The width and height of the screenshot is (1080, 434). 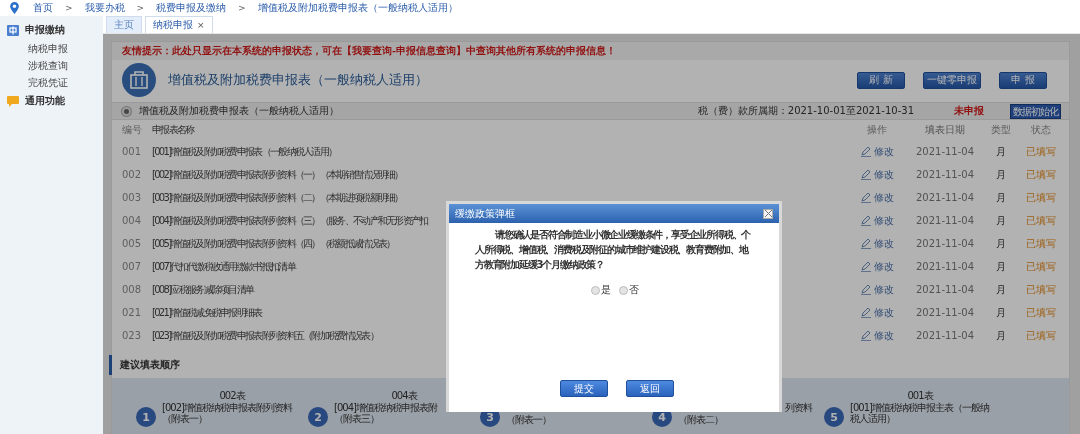 I want to click on table-cell-text: 021, so click(x=132, y=312).